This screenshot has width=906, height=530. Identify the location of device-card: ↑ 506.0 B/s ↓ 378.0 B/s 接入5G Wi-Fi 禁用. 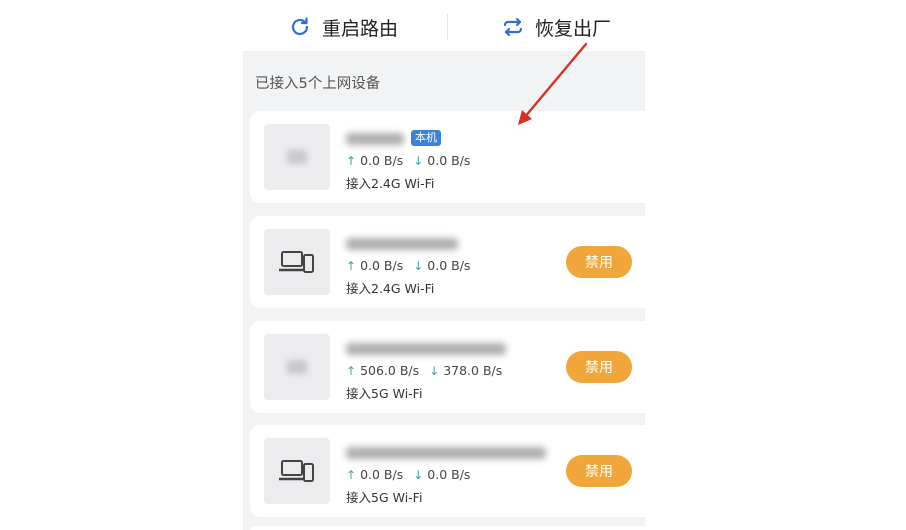
(447, 367).